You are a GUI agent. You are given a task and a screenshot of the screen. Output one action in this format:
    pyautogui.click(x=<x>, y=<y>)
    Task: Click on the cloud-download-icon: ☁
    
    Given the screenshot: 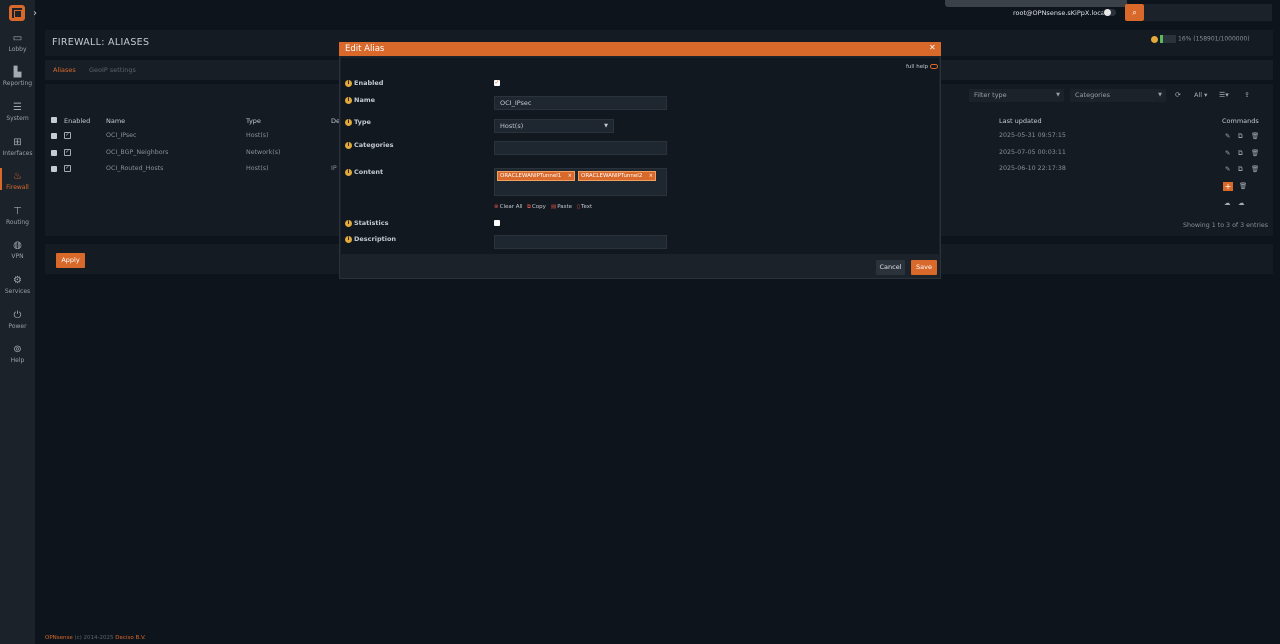 What is the action you would take?
    pyautogui.click(x=1227, y=203)
    